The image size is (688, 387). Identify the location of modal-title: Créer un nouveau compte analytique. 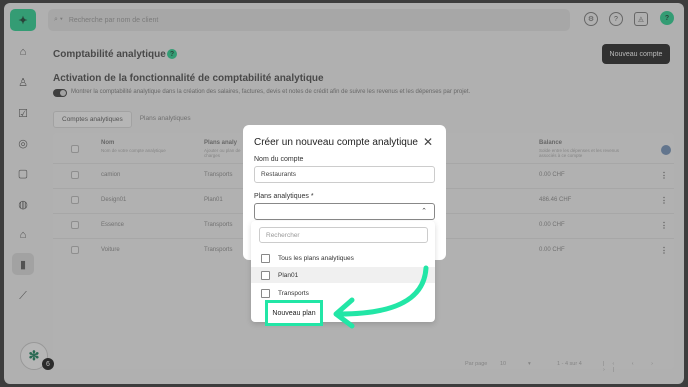
(336, 142).